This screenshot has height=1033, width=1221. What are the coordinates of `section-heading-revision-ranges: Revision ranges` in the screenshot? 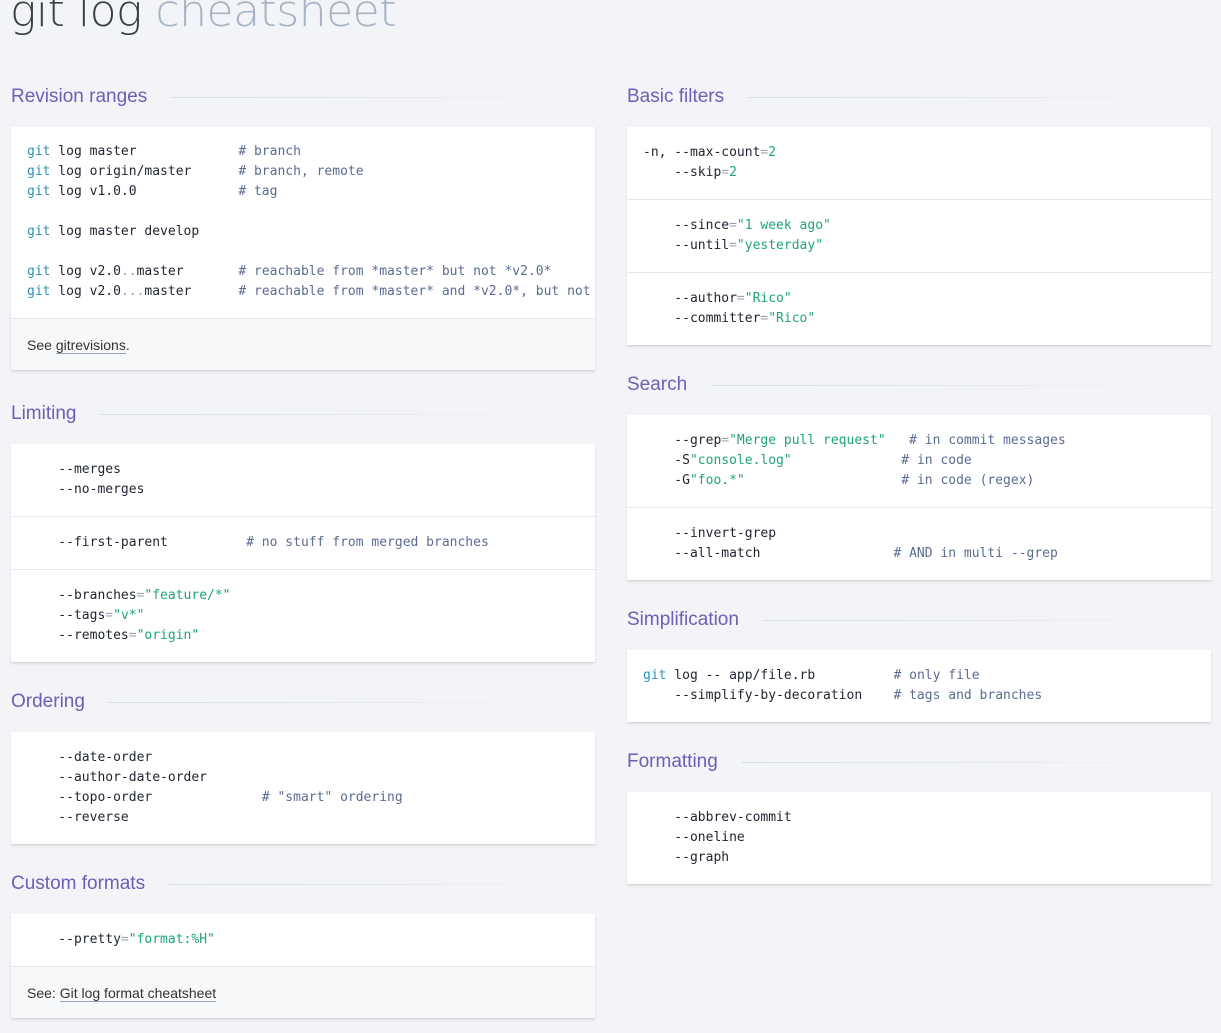 It's located at (303, 97).